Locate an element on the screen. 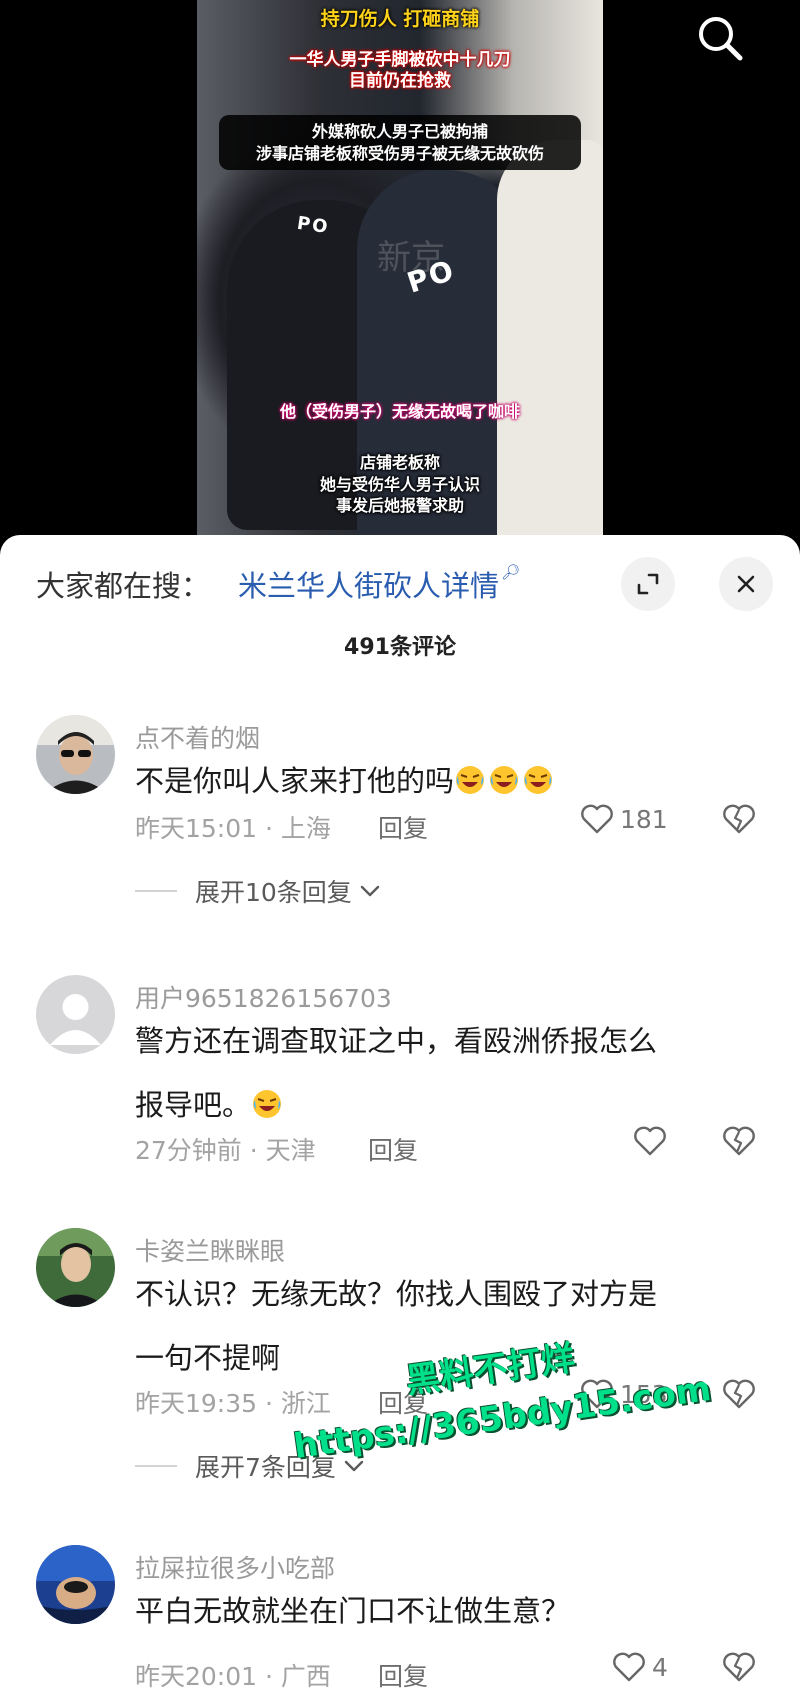  expand-replies: 展开7条回复 is located at coordinates (250, 1466).